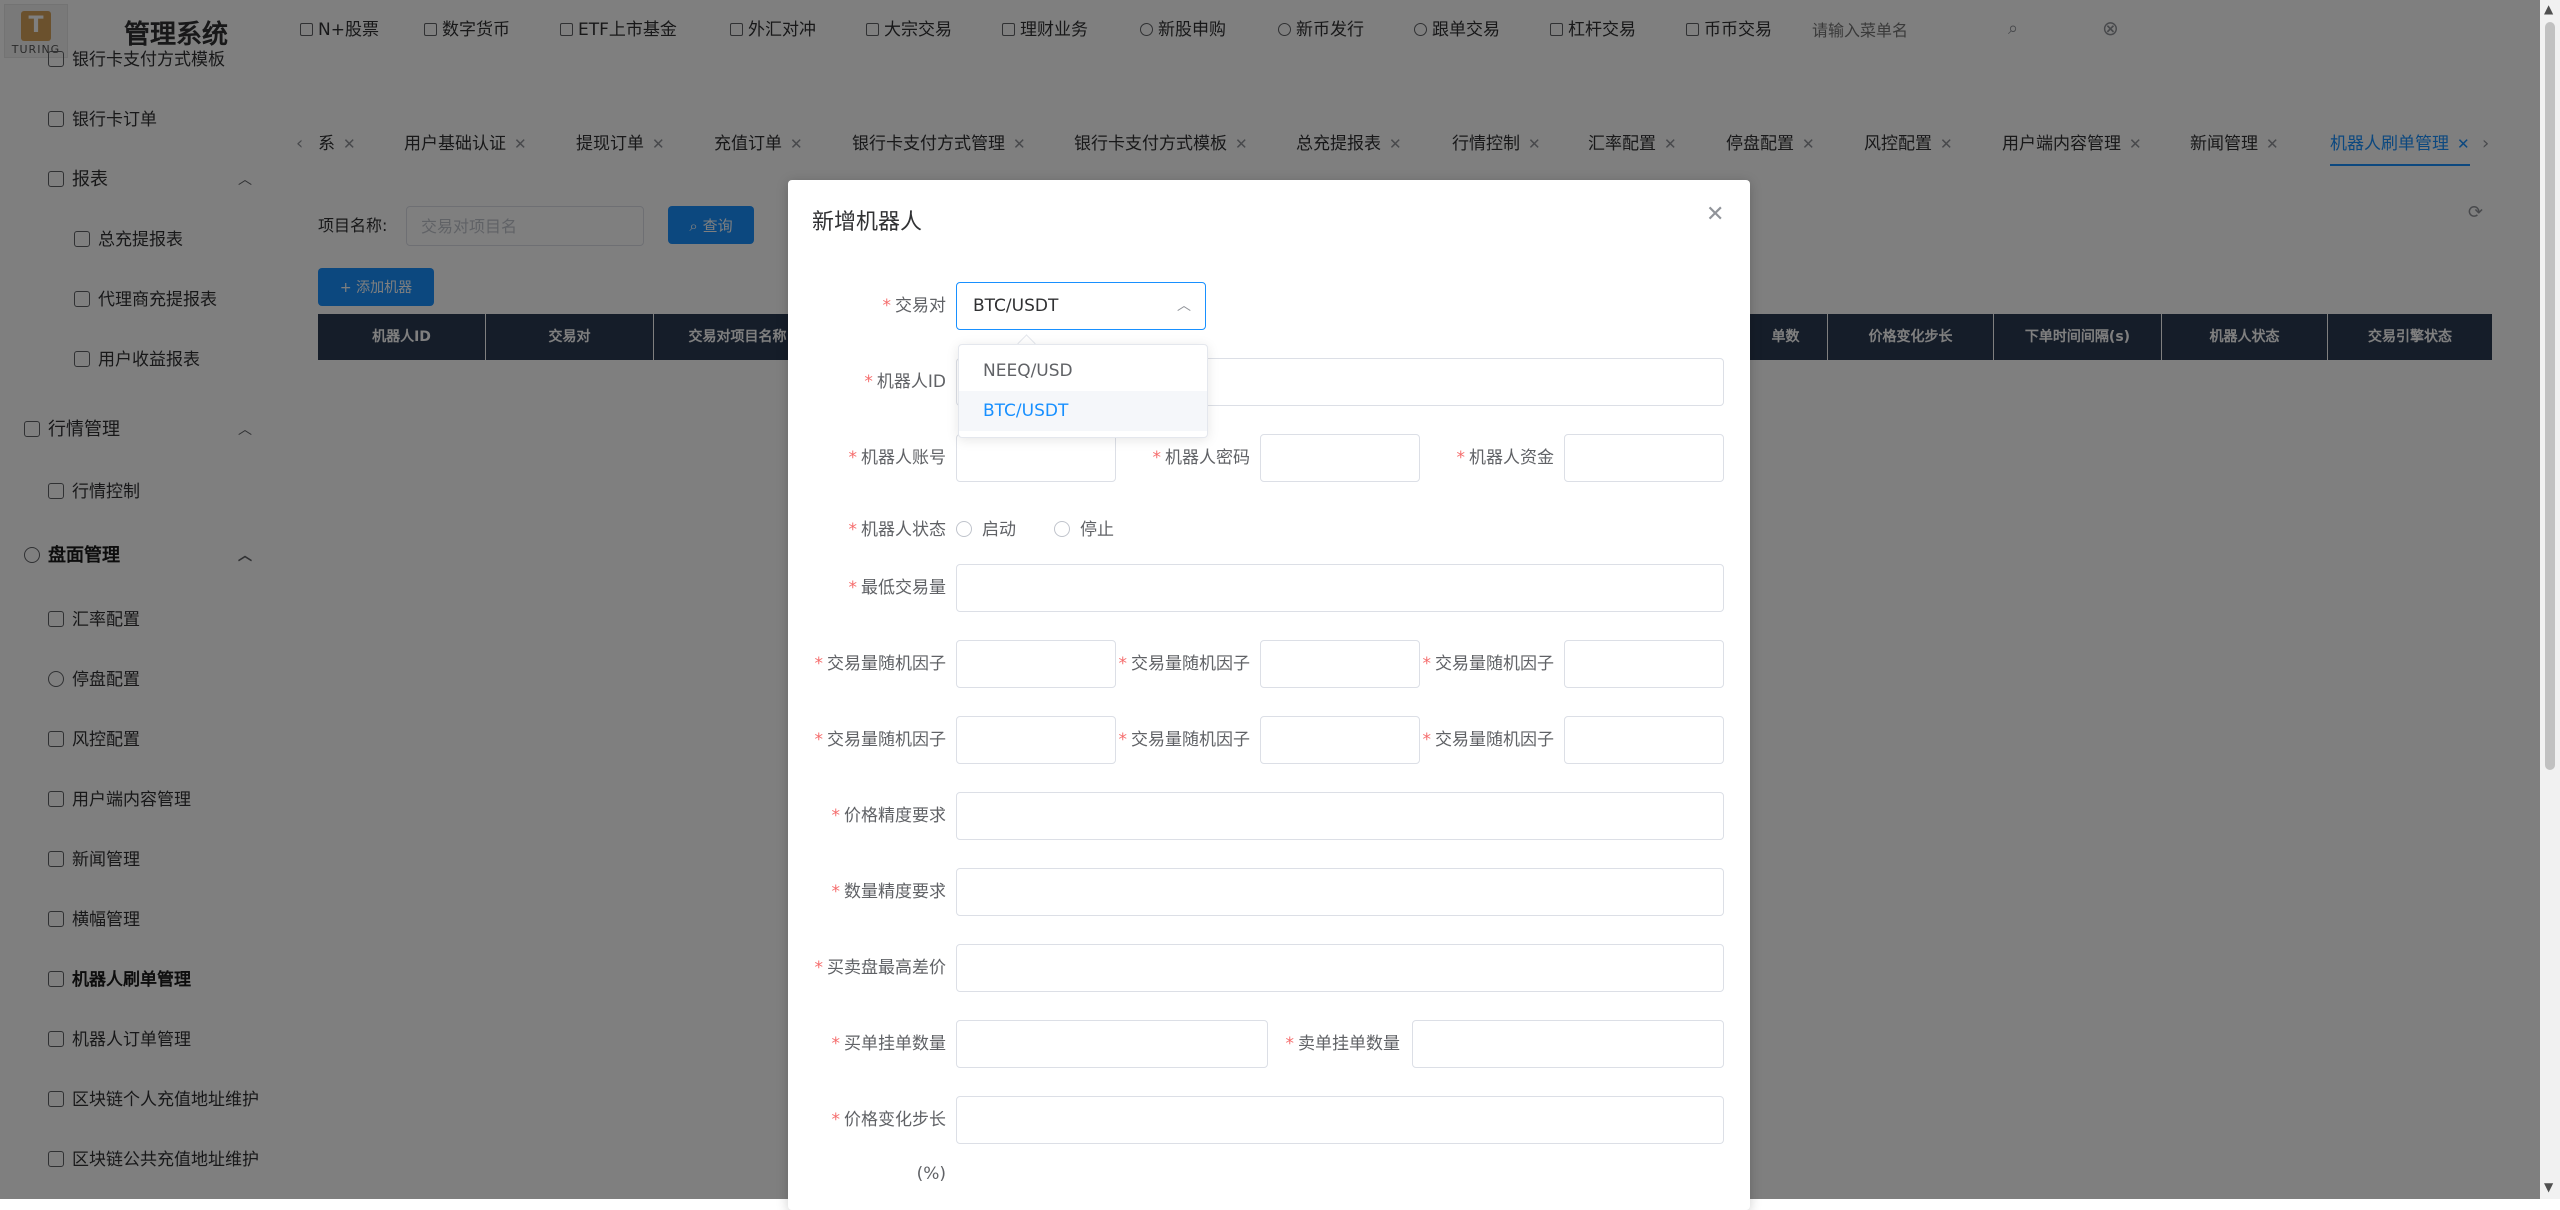  Describe the element at coordinates (986, 530) in the screenshot. I see `status-start-radio: 启动` at that location.